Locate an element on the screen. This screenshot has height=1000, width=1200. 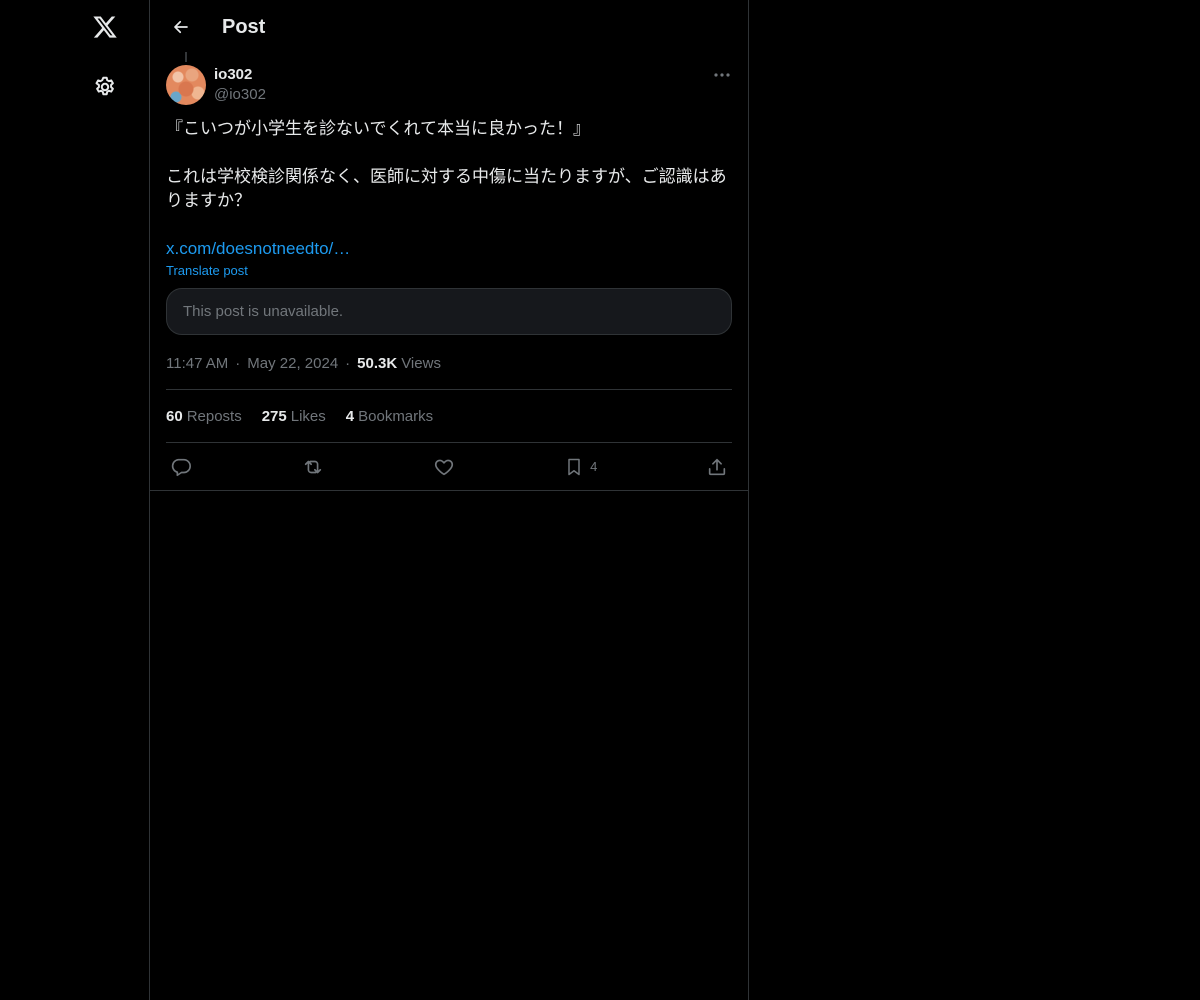
heart-icon is located at coordinates (444, 467).